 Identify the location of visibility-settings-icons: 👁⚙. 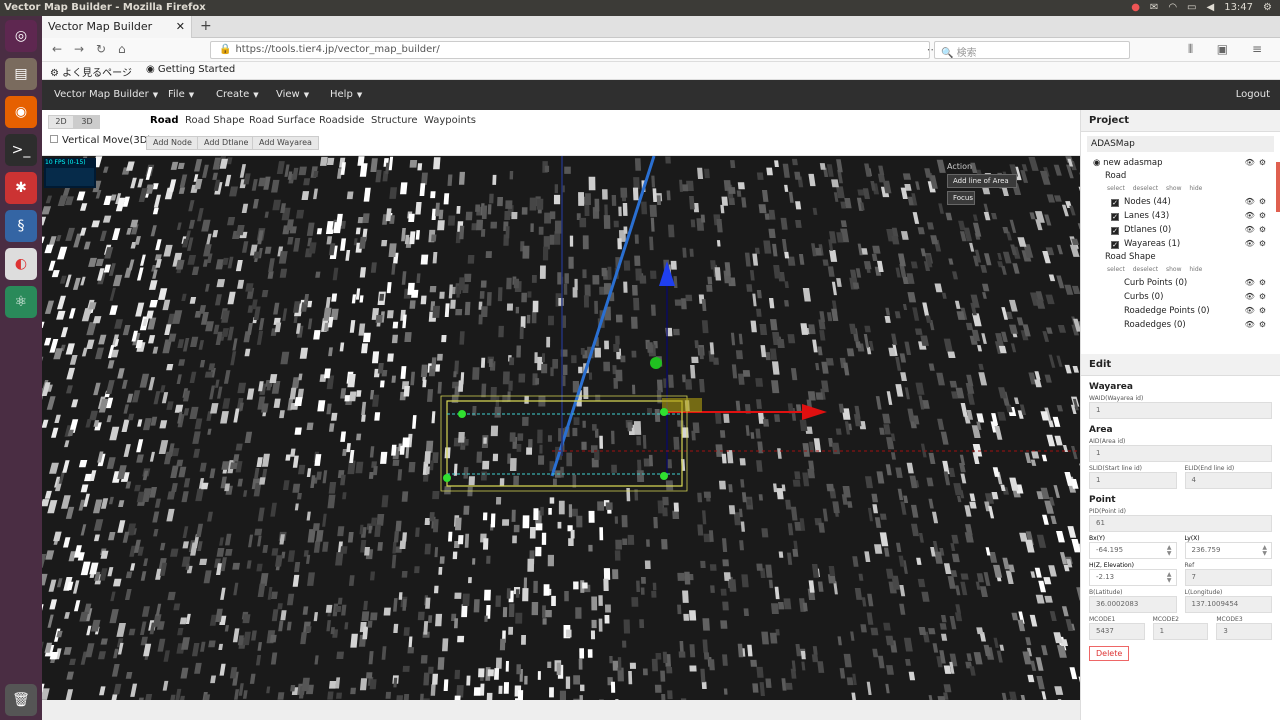
(1257, 162).